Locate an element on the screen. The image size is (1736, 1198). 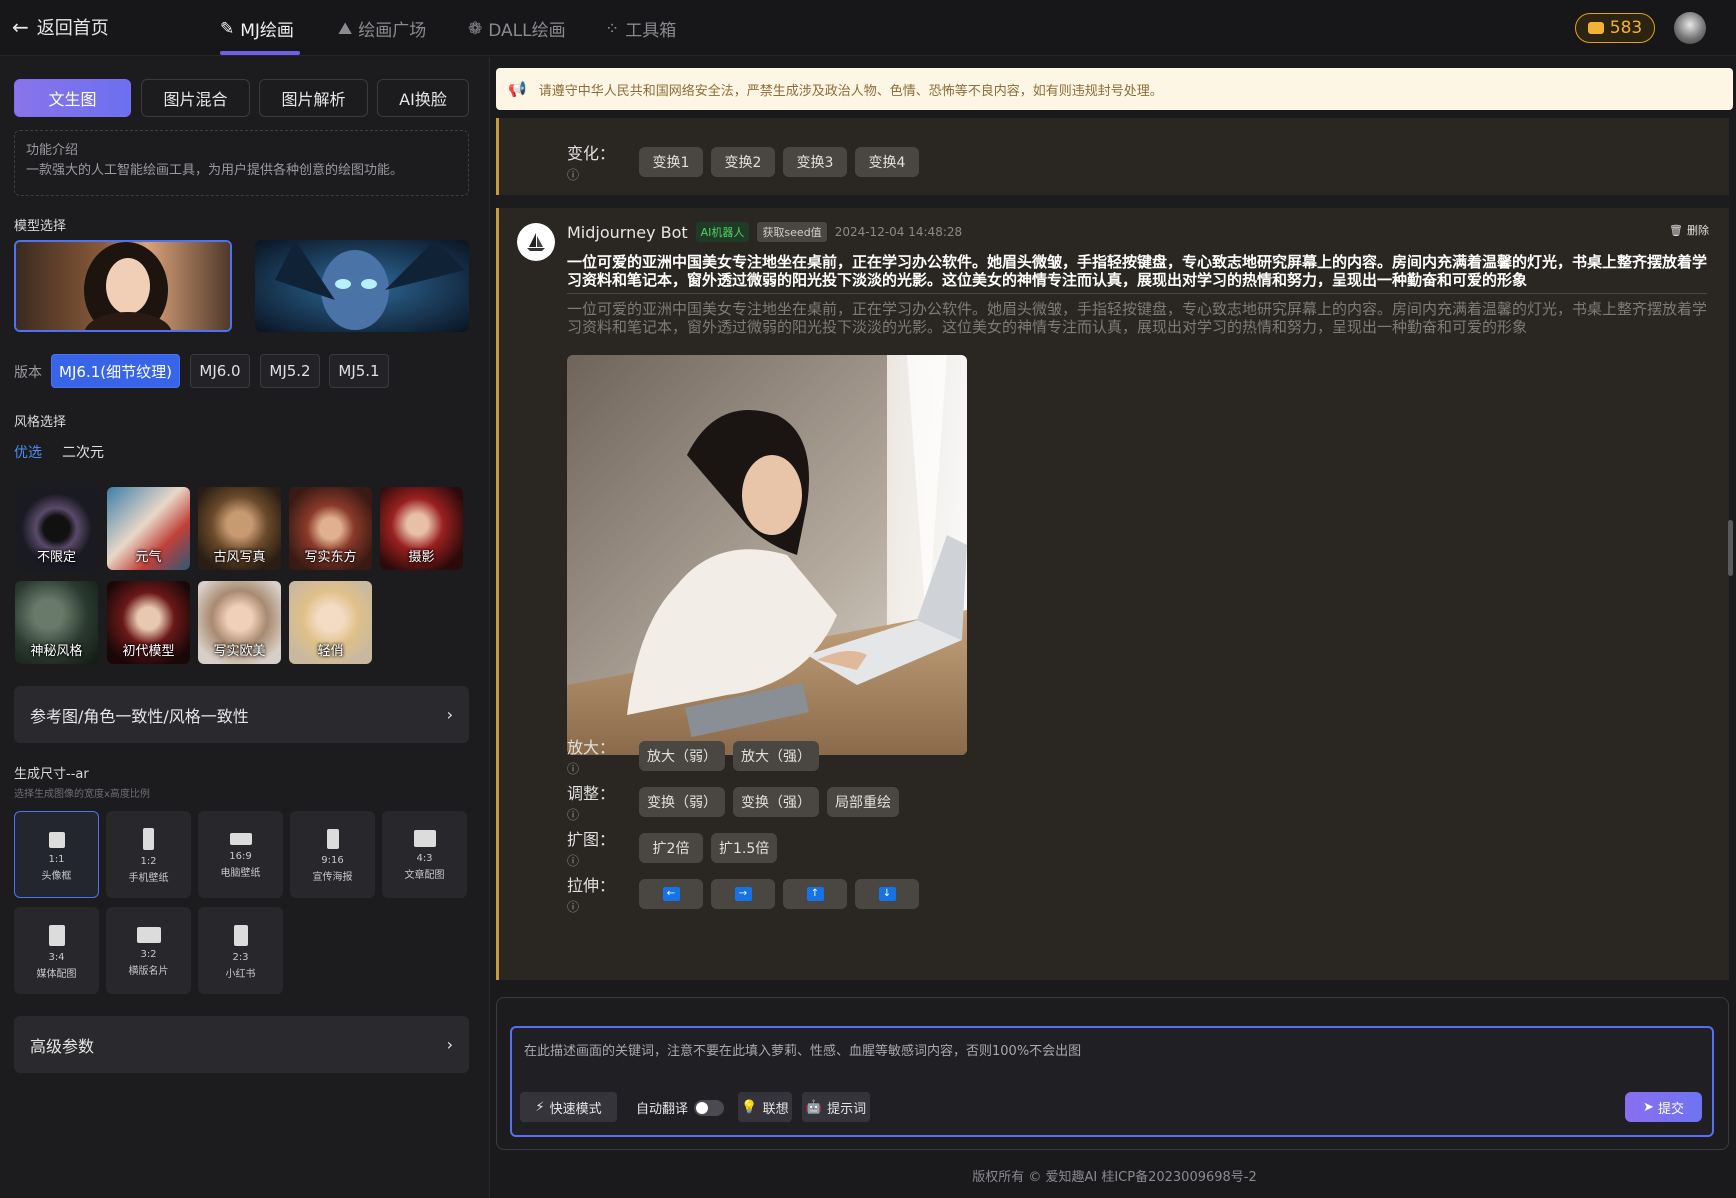
pan-right-button: → is located at coordinates (743, 893).